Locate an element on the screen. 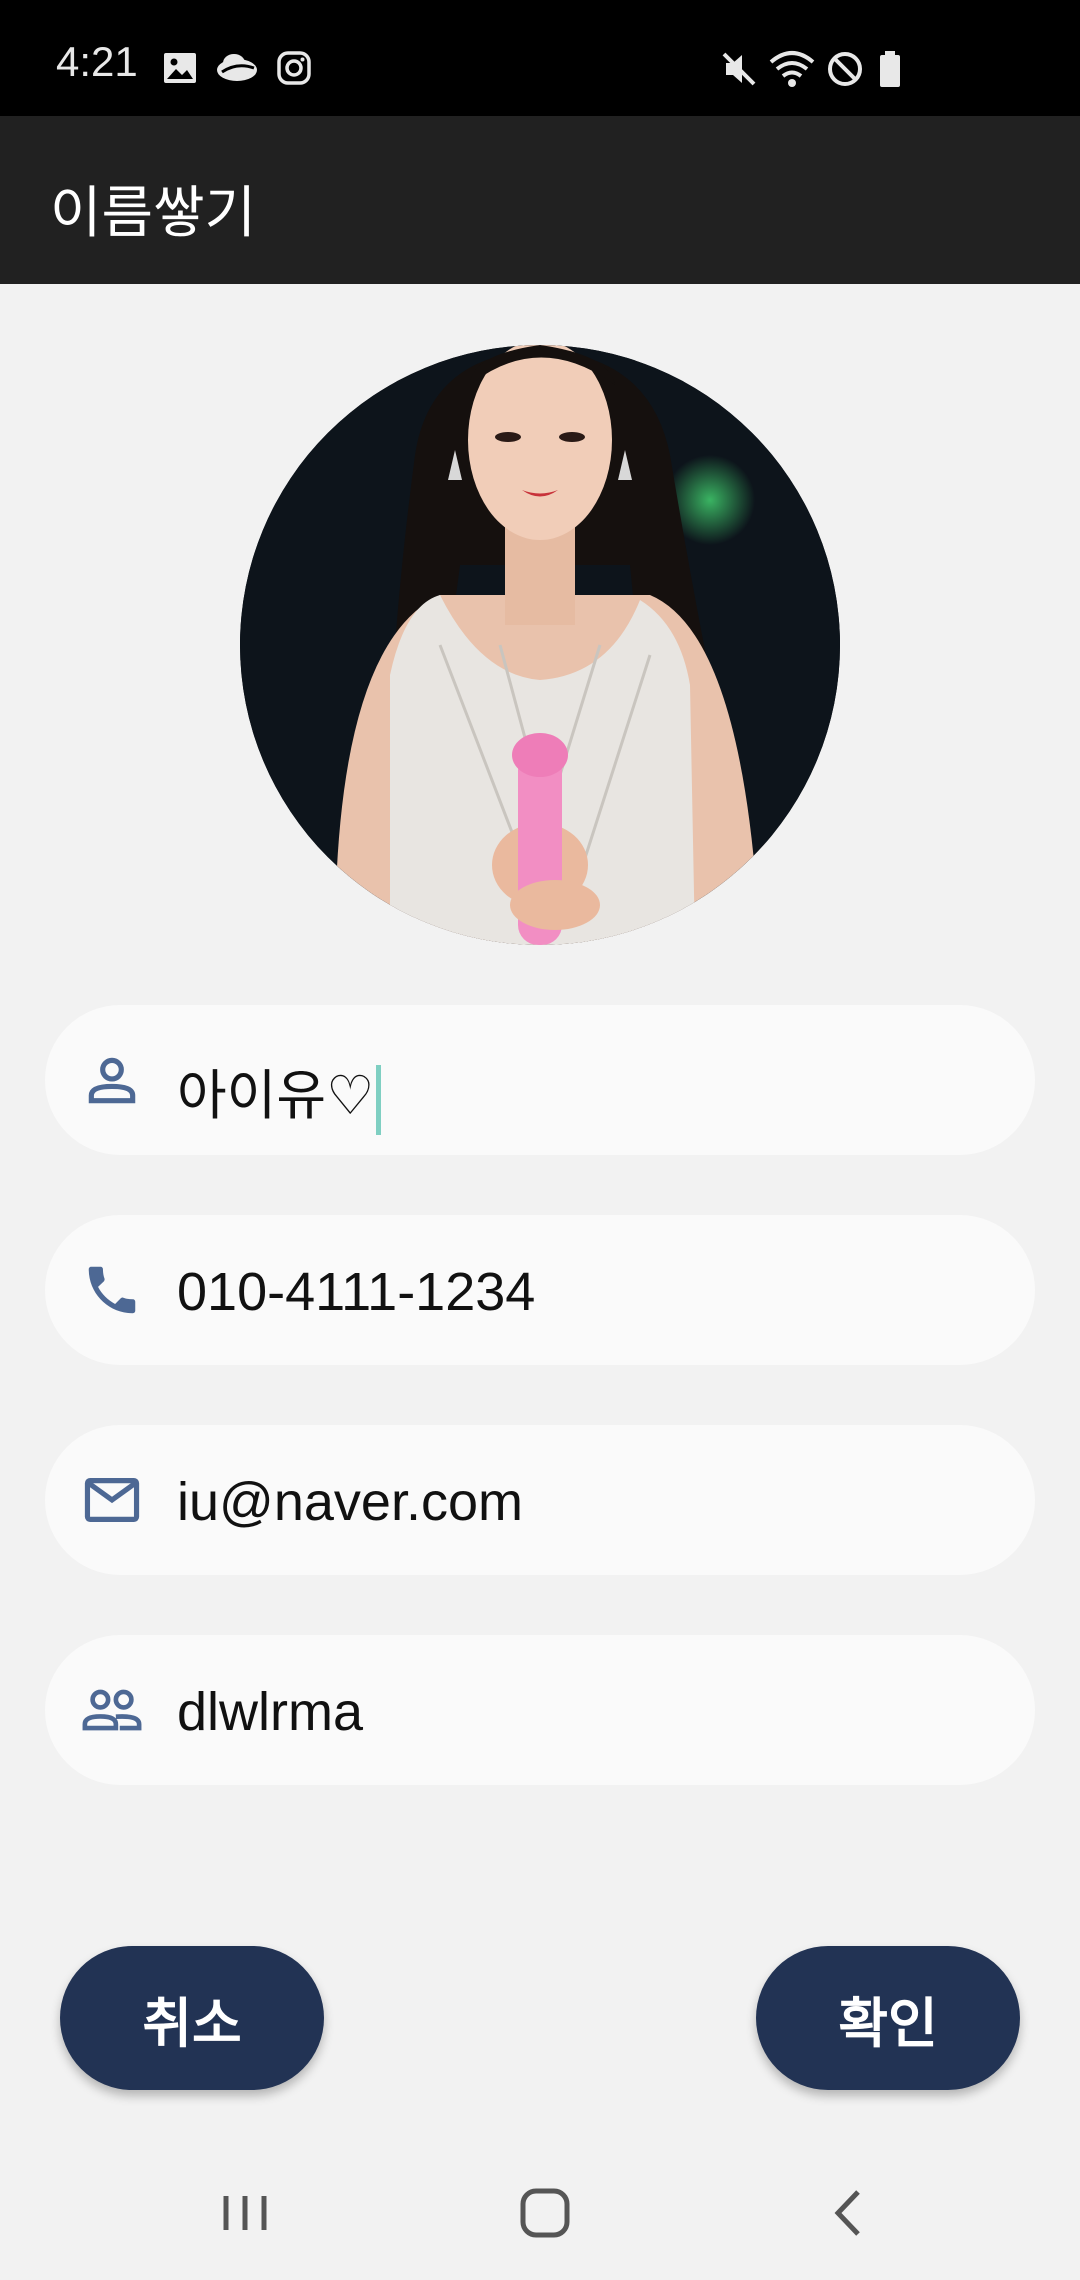  wifi-icon is located at coordinates (792, 69).